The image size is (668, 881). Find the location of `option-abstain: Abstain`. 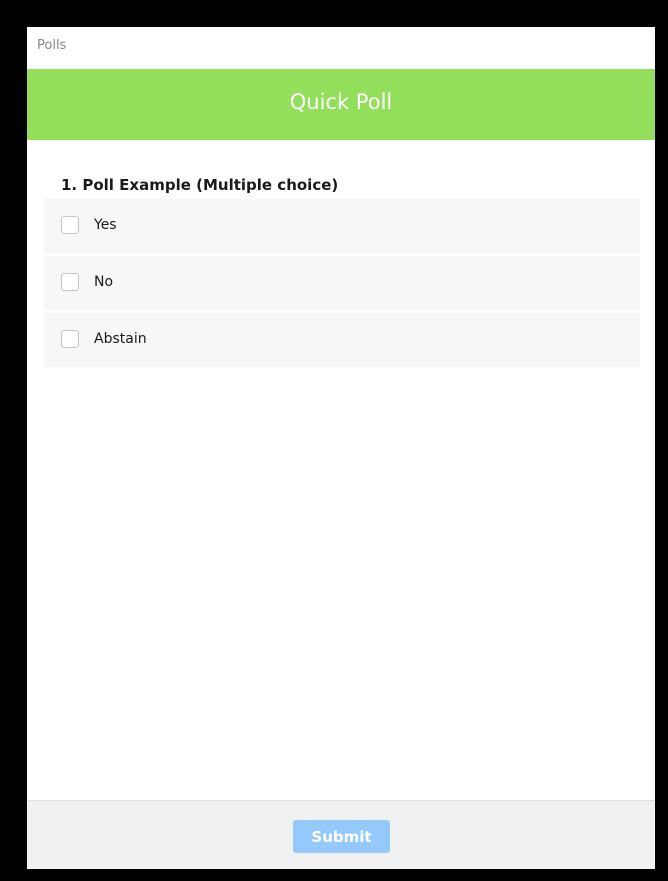

option-abstain: Abstain is located at coordinates (342, 340).